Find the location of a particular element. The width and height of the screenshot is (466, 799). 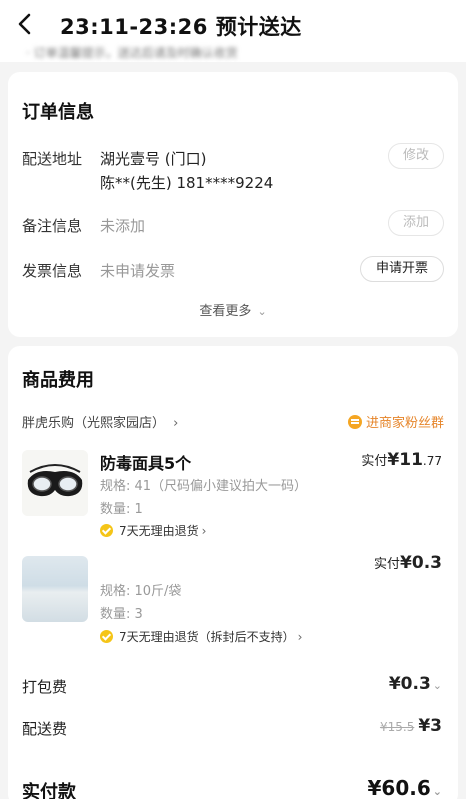

item-spec: 规格: 10斤/袋 is located at coordinates (141, 591).